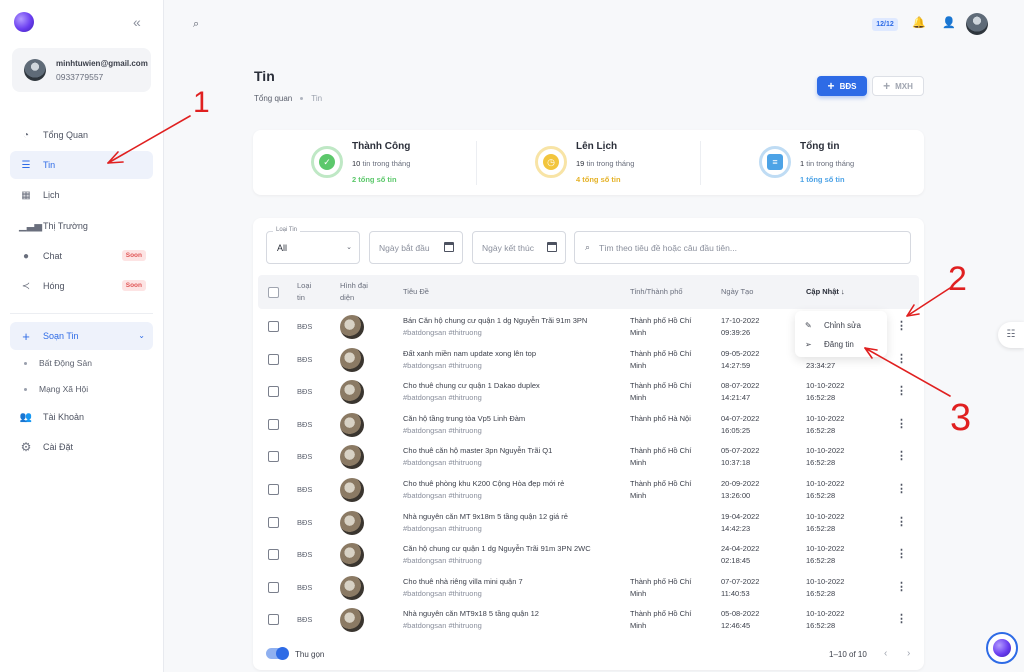  I want to click on annotation-number-2: 2, so click(957, 279).